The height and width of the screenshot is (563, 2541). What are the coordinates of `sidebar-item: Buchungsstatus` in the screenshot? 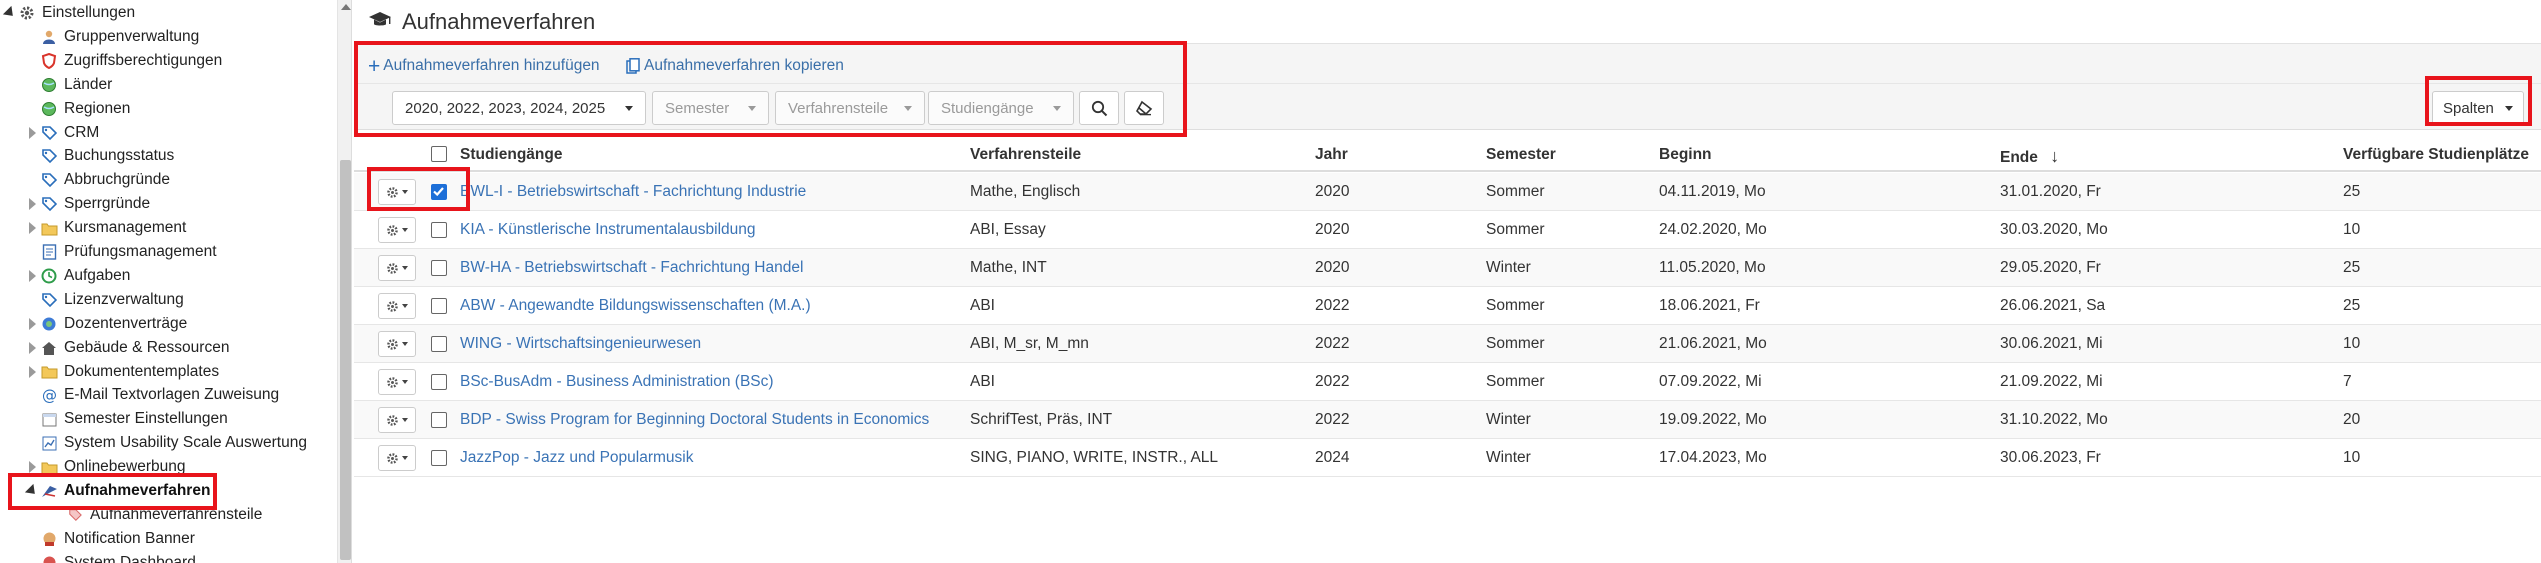 It's located at (107, 156).